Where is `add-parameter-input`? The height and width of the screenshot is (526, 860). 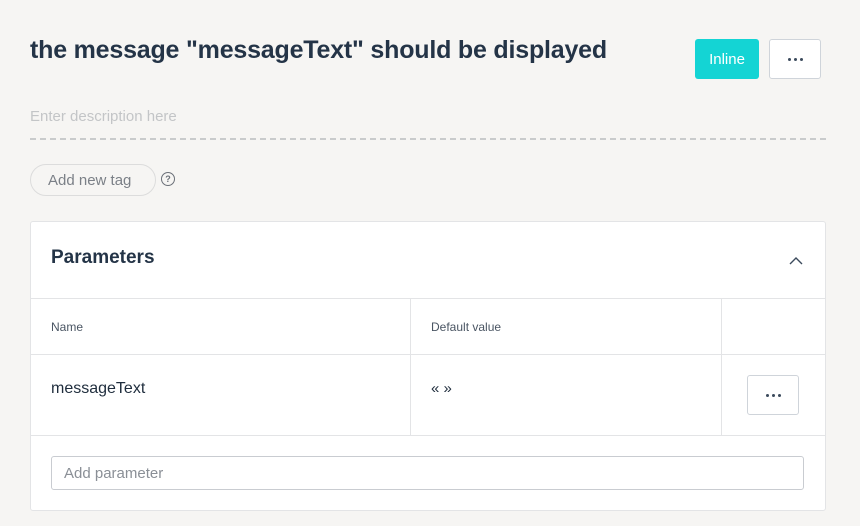 add-parameter-input is located at coordinates (427, 473).